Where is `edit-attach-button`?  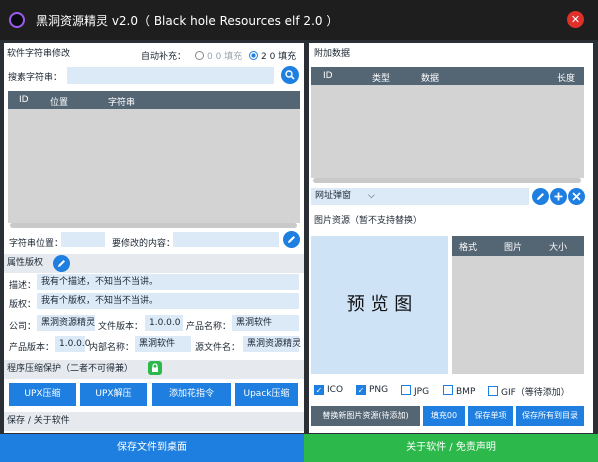 edit-attach-button is located at coordinates (540, 196).